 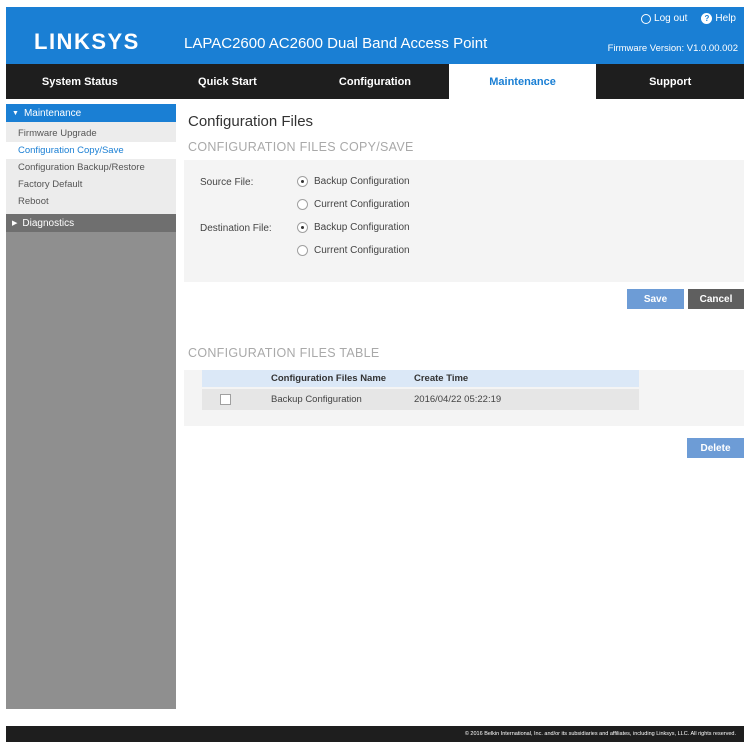 I want to click on sidebar-item-configuration-copy-save: Configuration Copy/Save, so click(x=91, y=150).